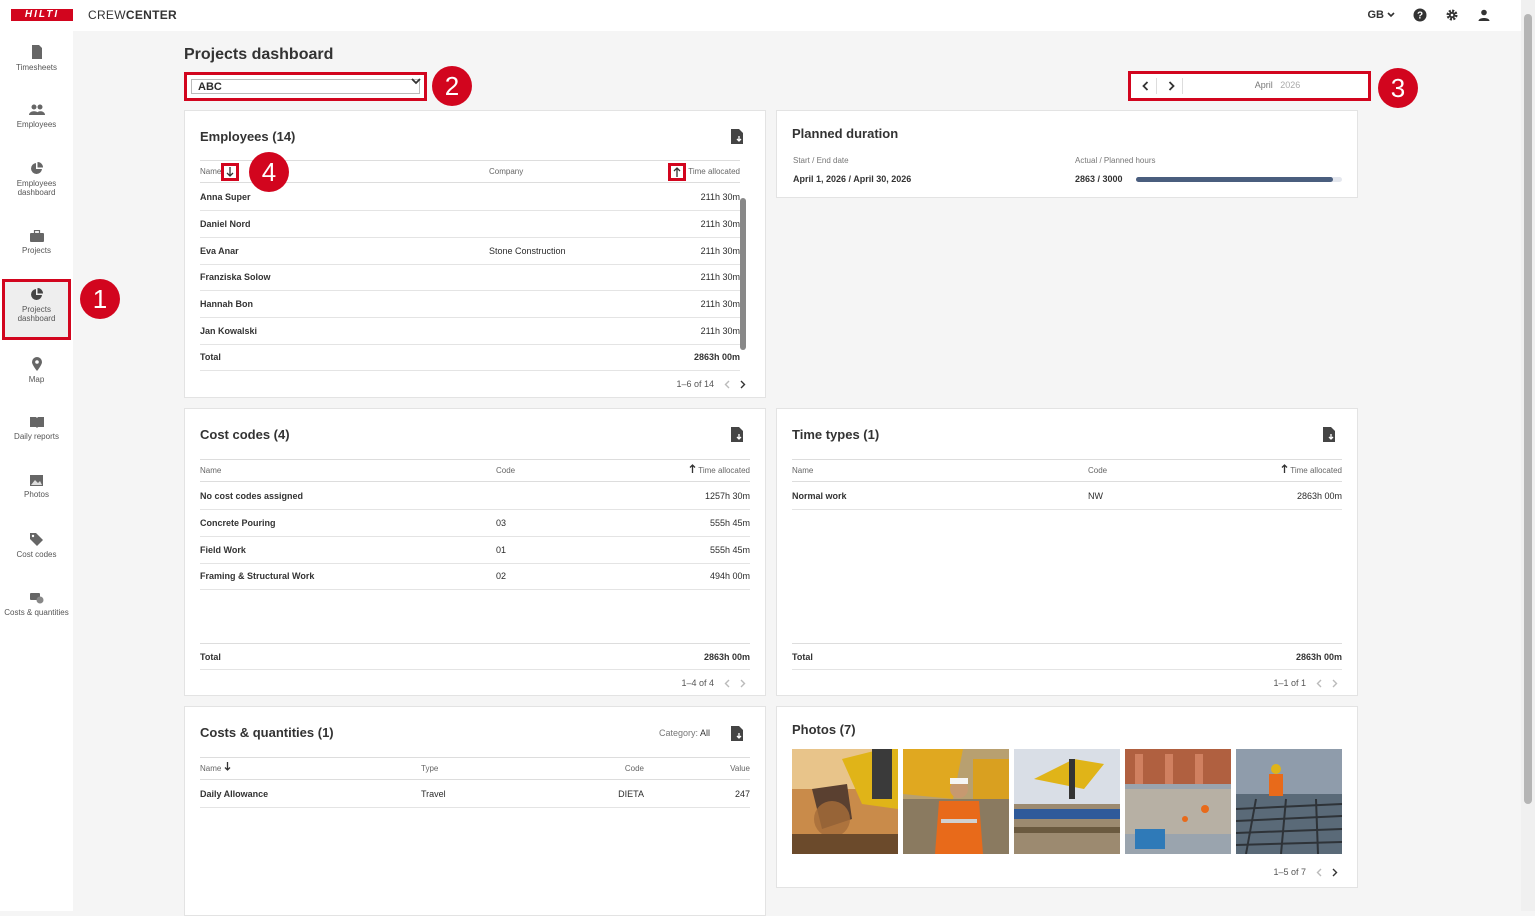 The image size is (1535, 916). Describe the element at coordinates (1452, 15) in the screenshot. I see `gear-icon` at that location.